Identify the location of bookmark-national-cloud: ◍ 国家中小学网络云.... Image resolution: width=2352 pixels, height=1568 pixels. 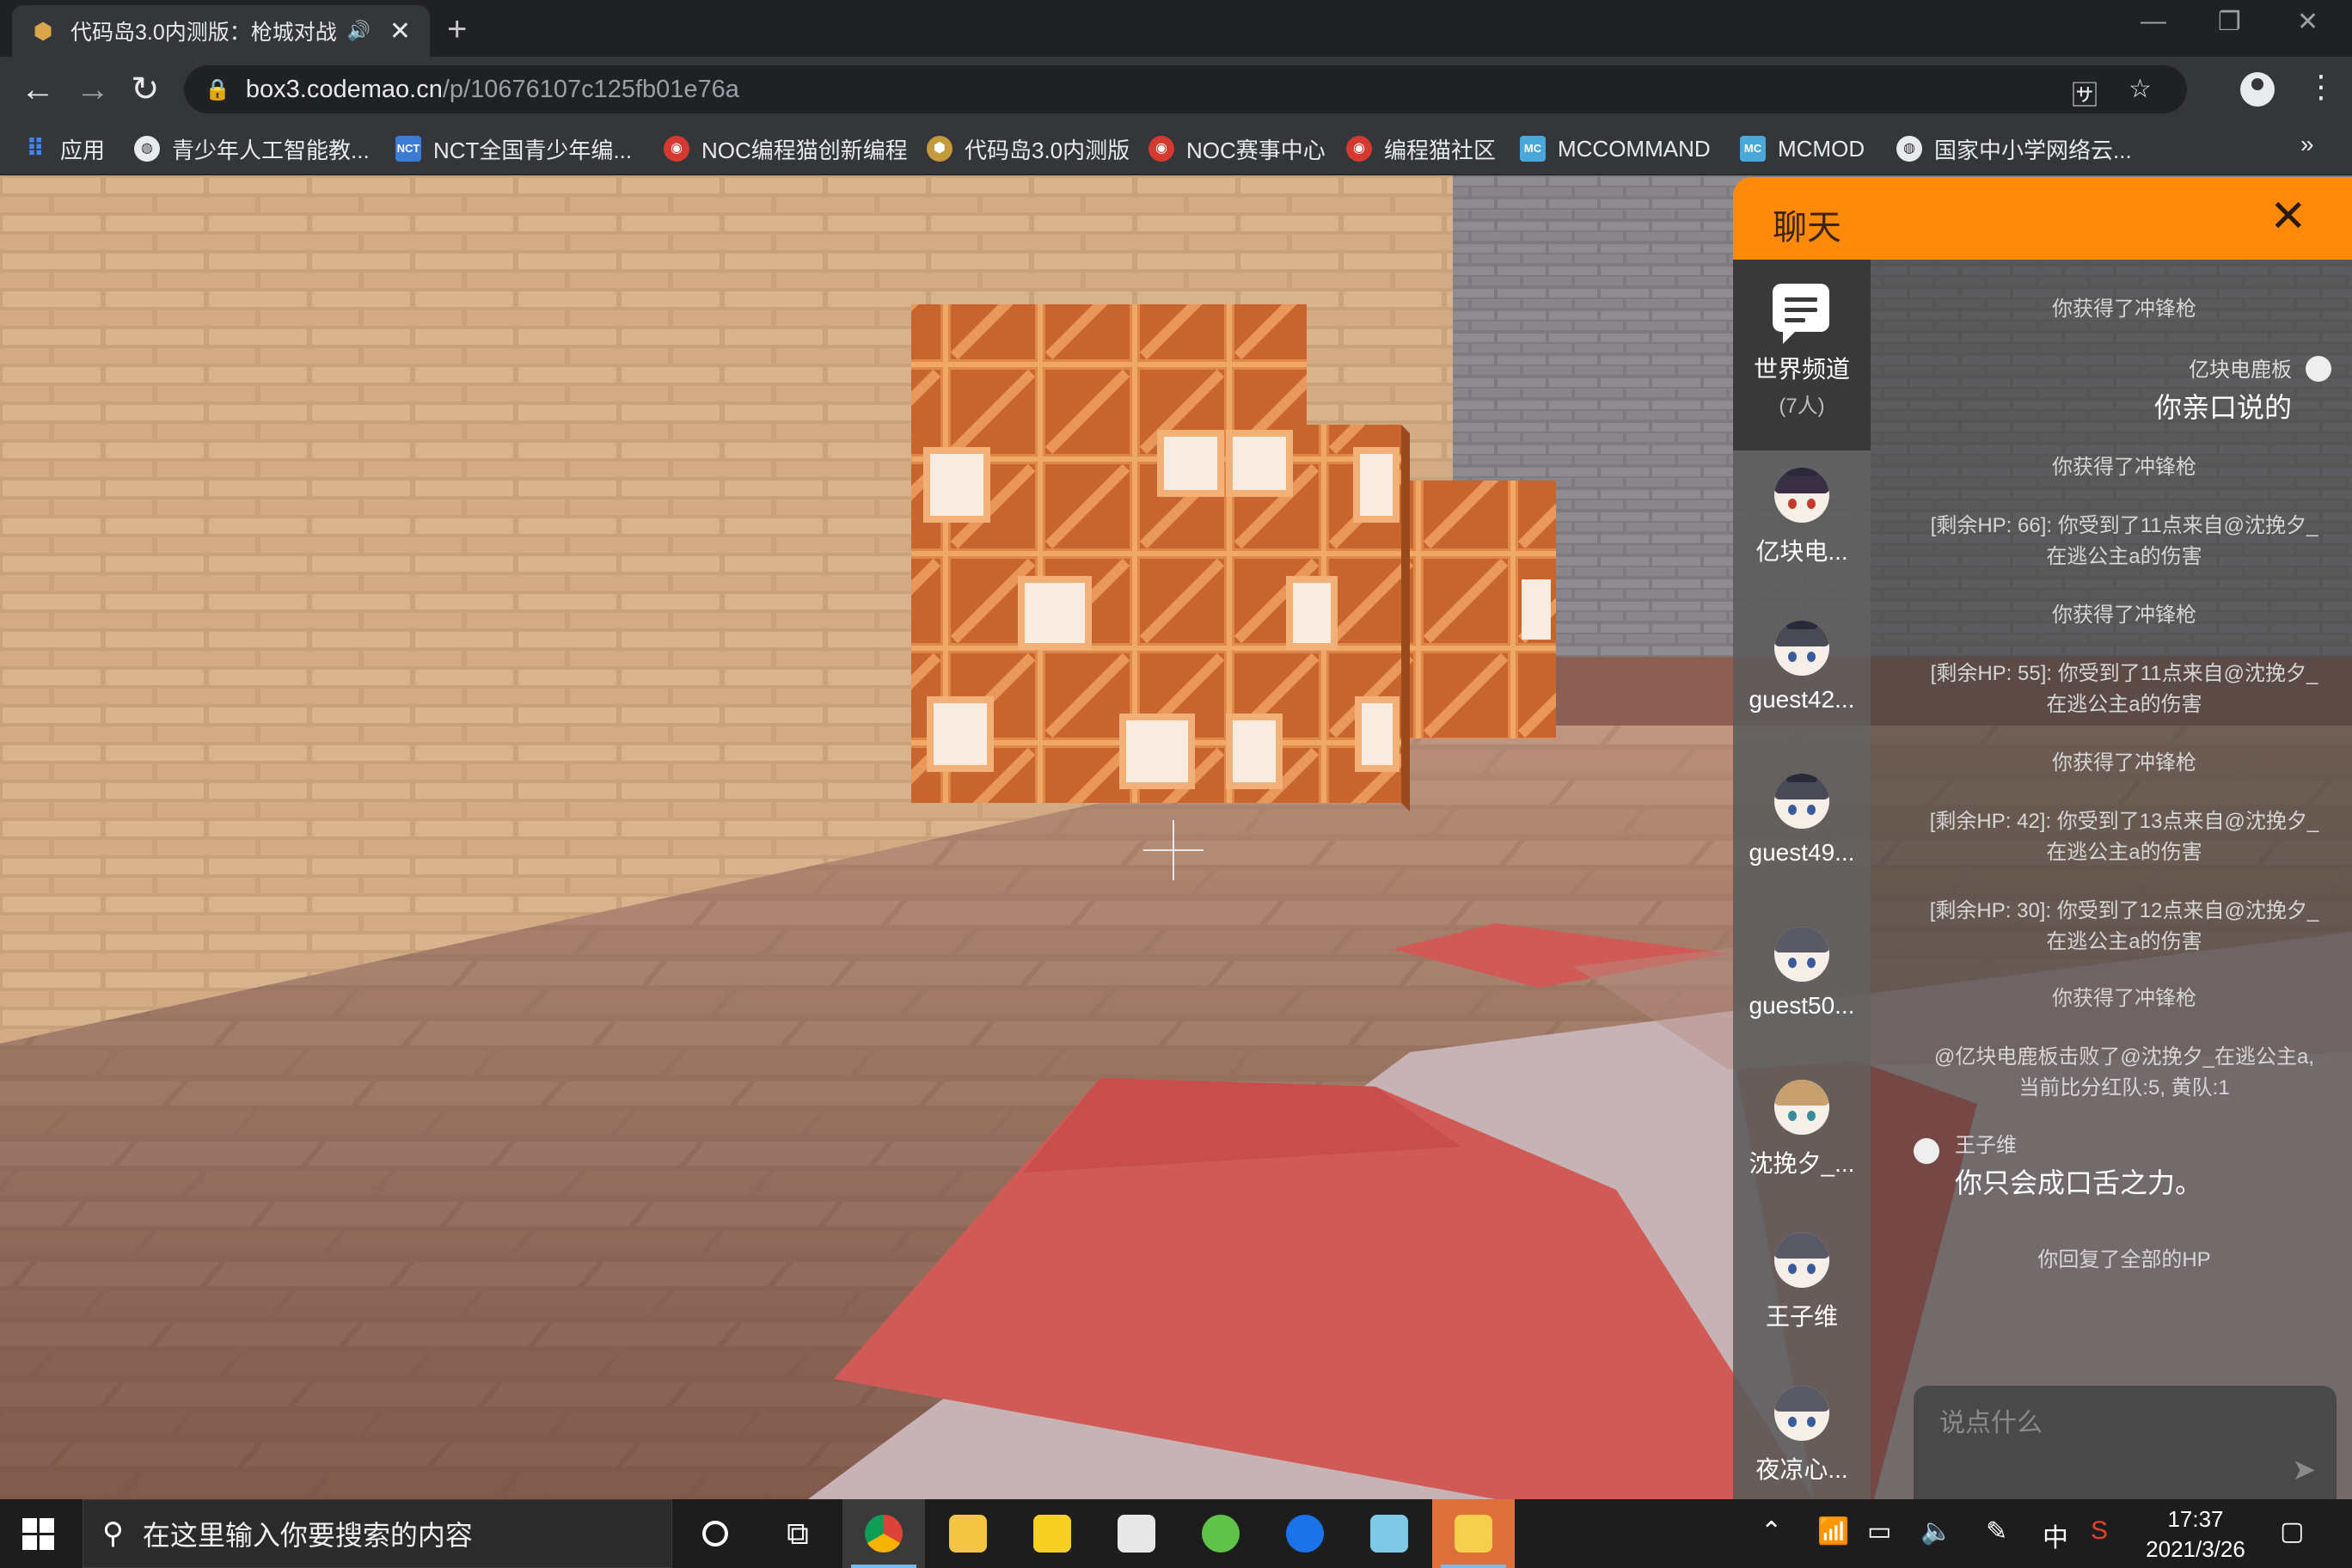
(2014, 148).